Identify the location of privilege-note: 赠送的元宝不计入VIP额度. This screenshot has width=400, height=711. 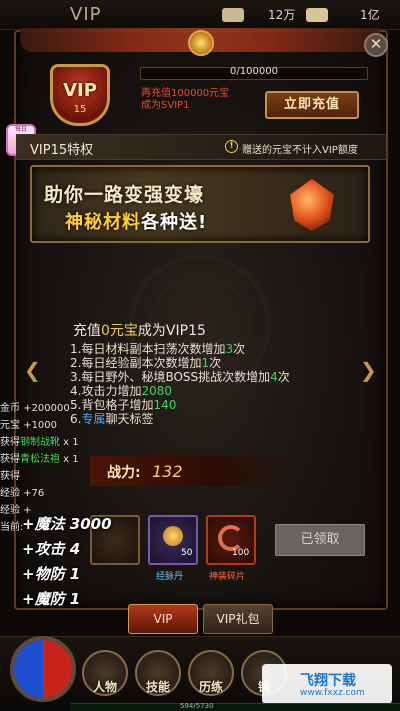
(300, 150).